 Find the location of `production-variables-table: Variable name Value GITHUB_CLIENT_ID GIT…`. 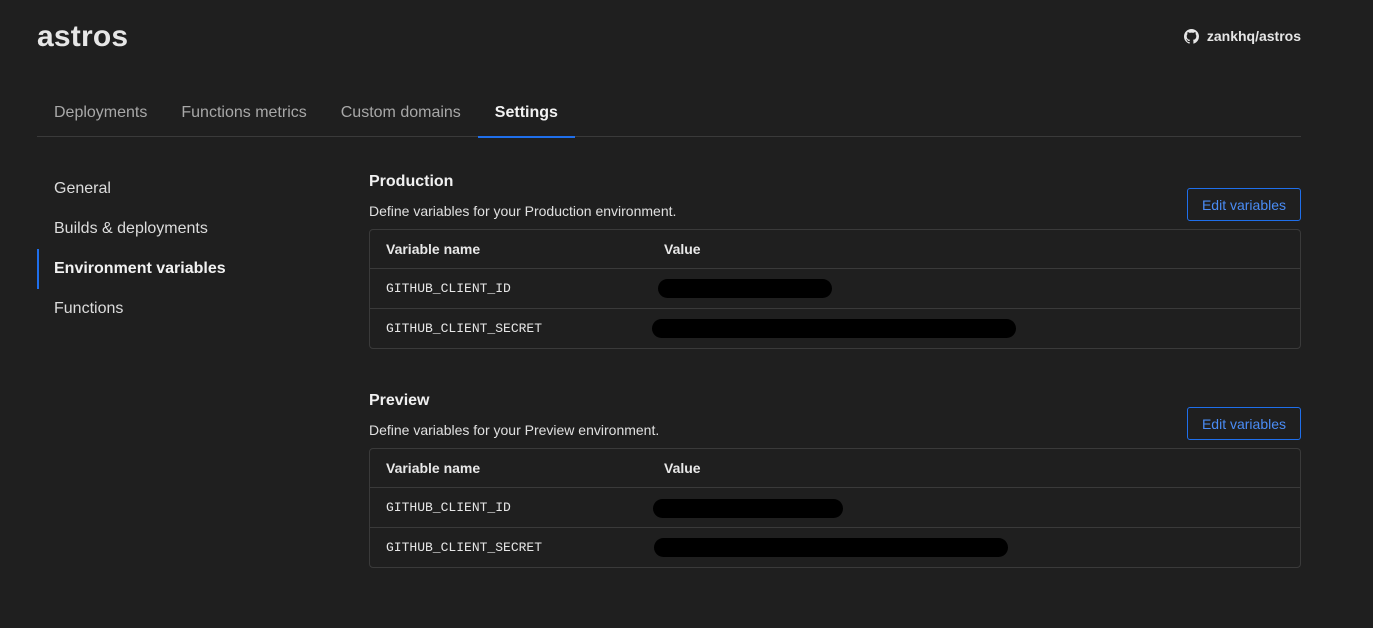

production-variables-table: Variable name Value GITHUB_CLIENT_ID GIT… is located at coordinates (835, 289).